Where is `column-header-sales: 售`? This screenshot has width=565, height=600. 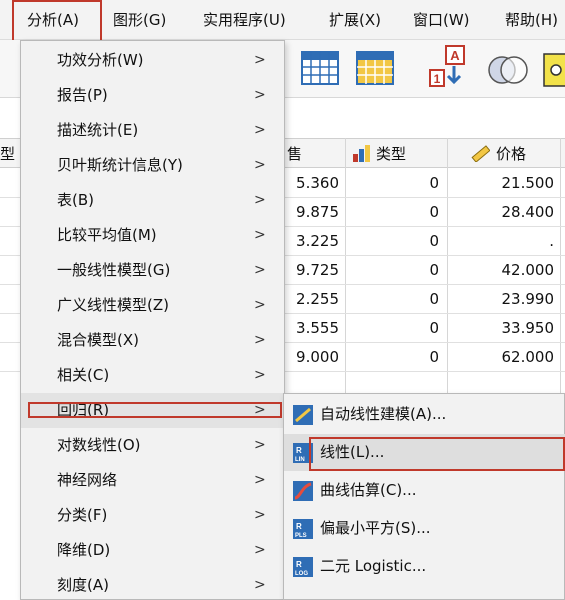 column-header-sales: 售 is located at coordinates (317, 154).